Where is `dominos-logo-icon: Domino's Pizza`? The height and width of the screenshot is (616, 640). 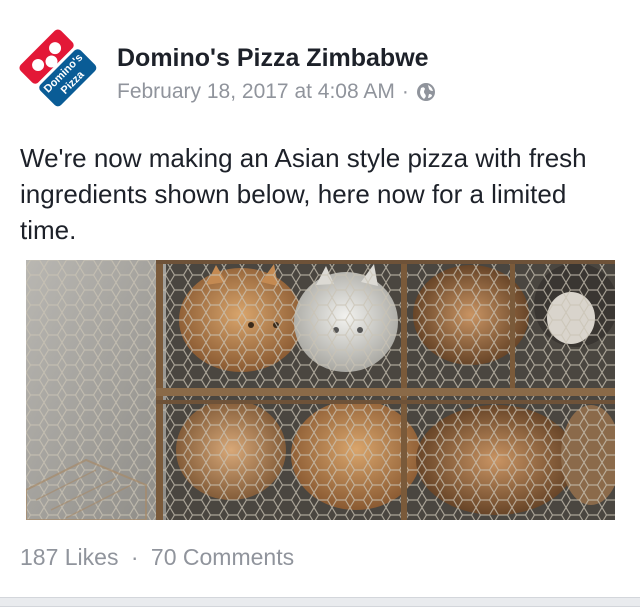
dominos-logo-icon: Domino's Pizza is located at coordinates (58, 68).